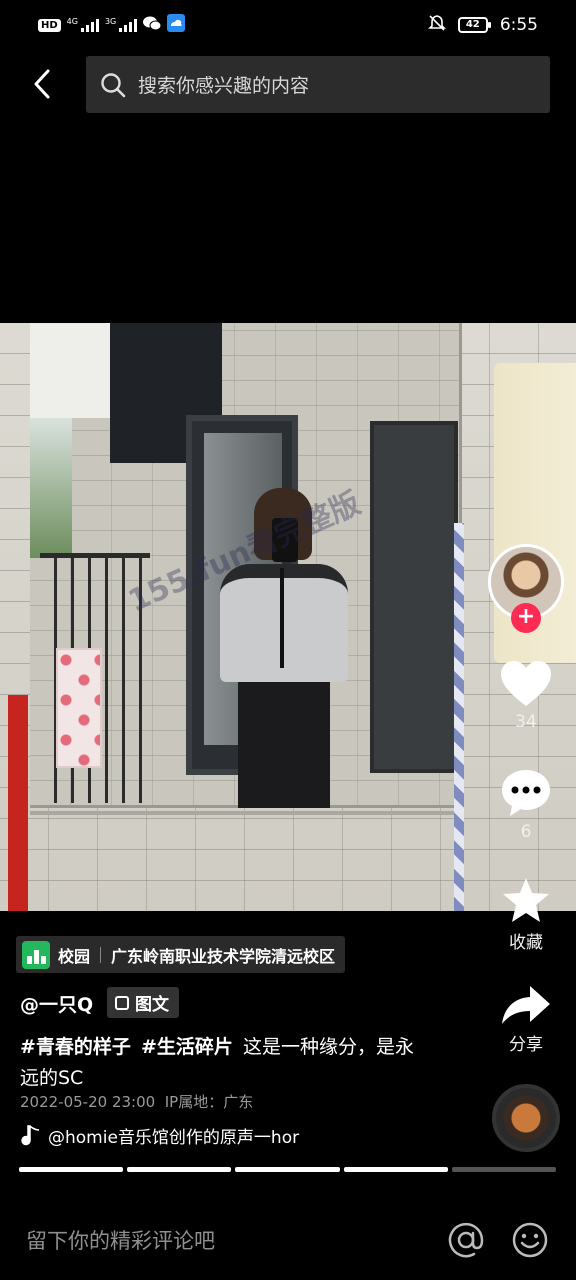 The image size is (576, 1280). I want to click on mirror-ledge, so click(246, 813).